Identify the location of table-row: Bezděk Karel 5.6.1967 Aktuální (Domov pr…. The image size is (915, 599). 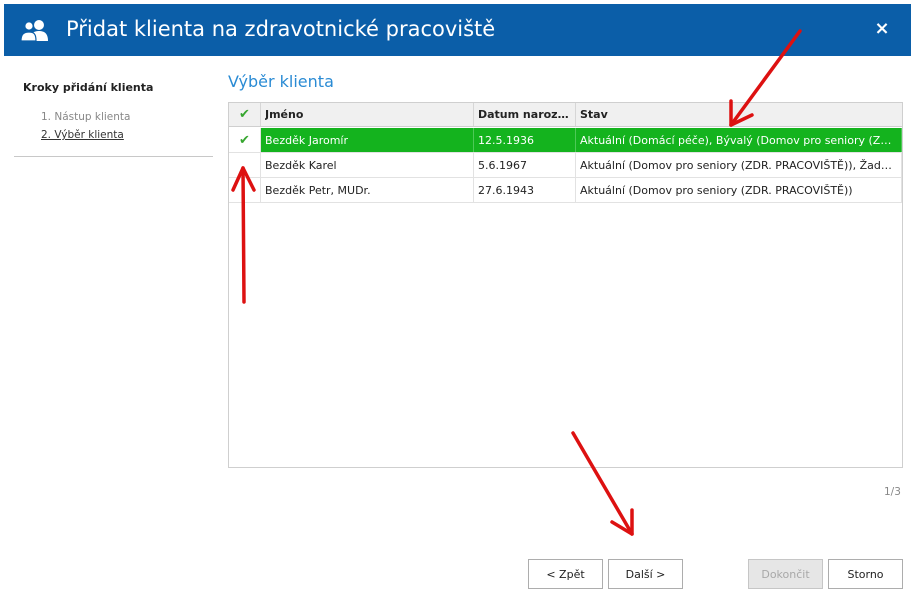
(565, 165).